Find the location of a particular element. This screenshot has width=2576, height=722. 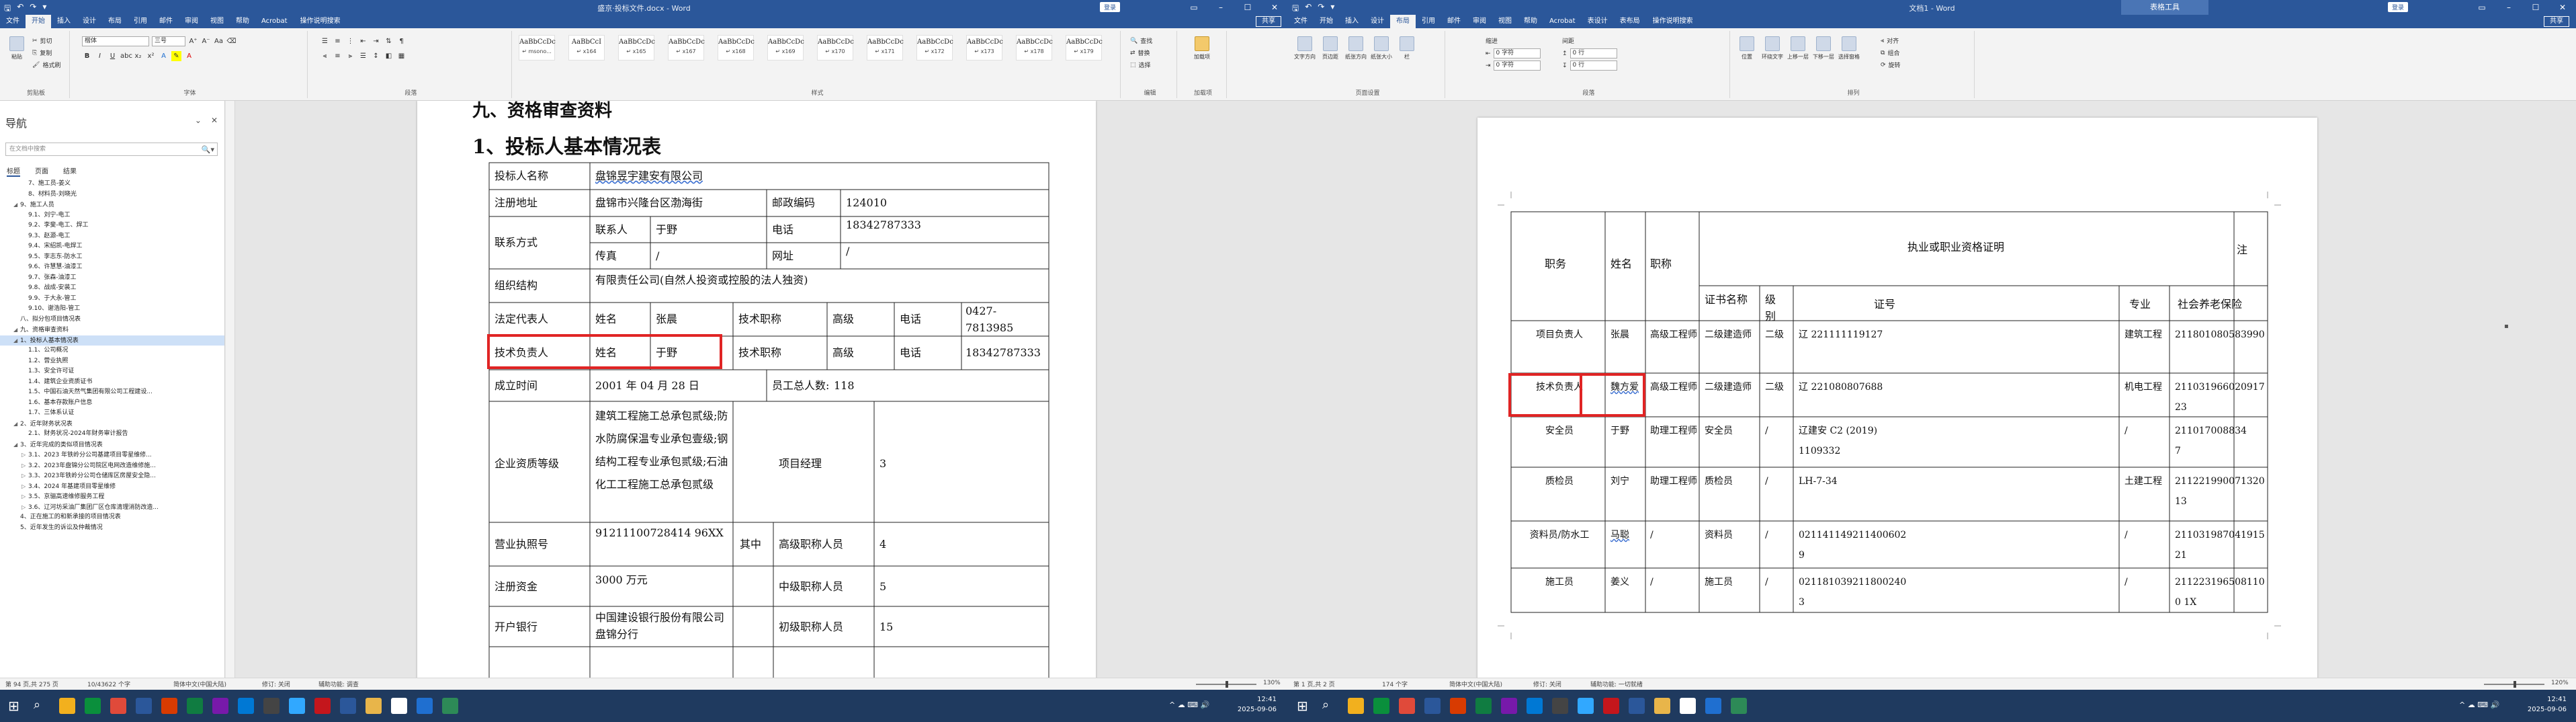

subscript-icon: x₂ is located at coordinates (138, 56).